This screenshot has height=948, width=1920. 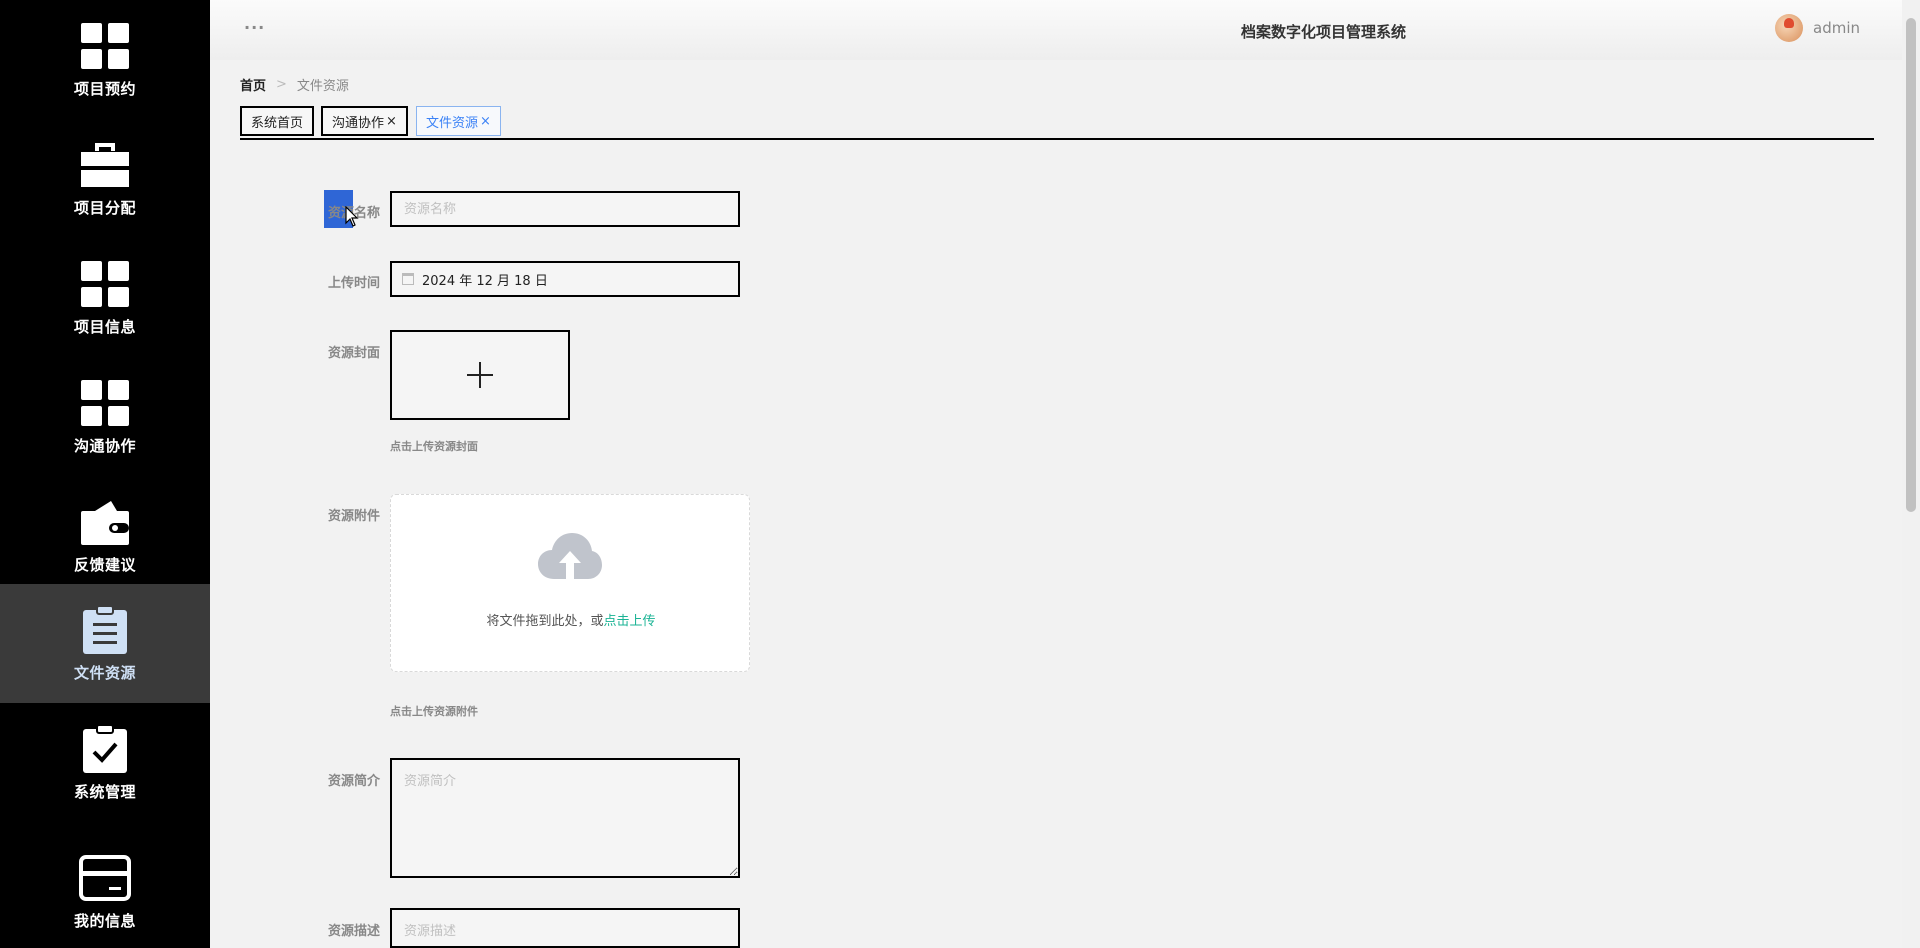 I want to click on sidebar-item-my-info: 我的信息, so click(x=105, y=891).